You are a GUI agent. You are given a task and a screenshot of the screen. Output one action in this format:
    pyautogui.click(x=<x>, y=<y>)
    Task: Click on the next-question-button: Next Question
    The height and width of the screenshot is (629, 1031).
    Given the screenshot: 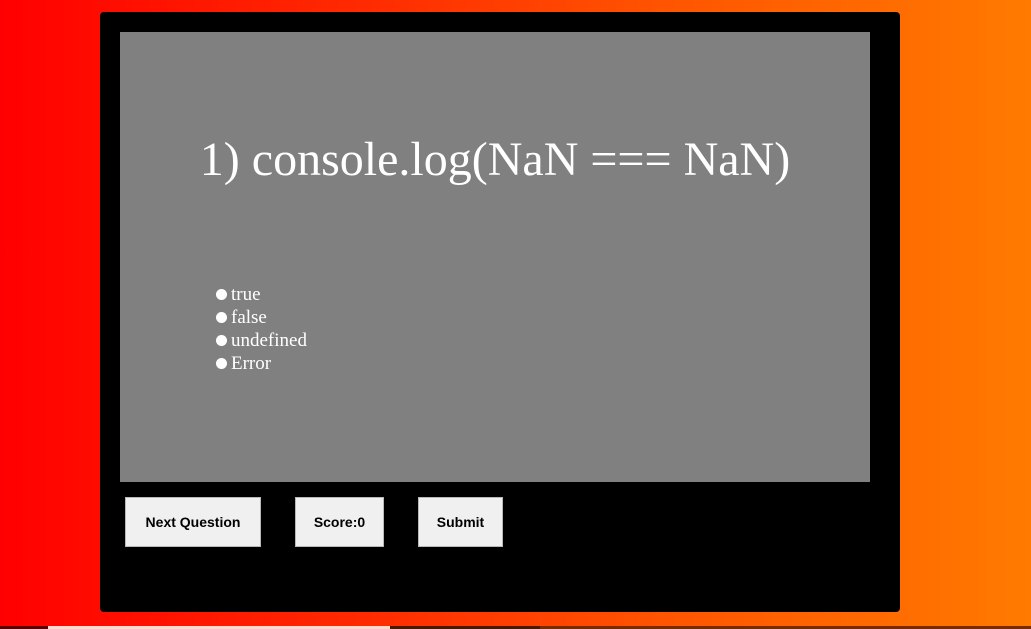 What is the action you would take?
    pyautogui.click(x=193, y=522)
    